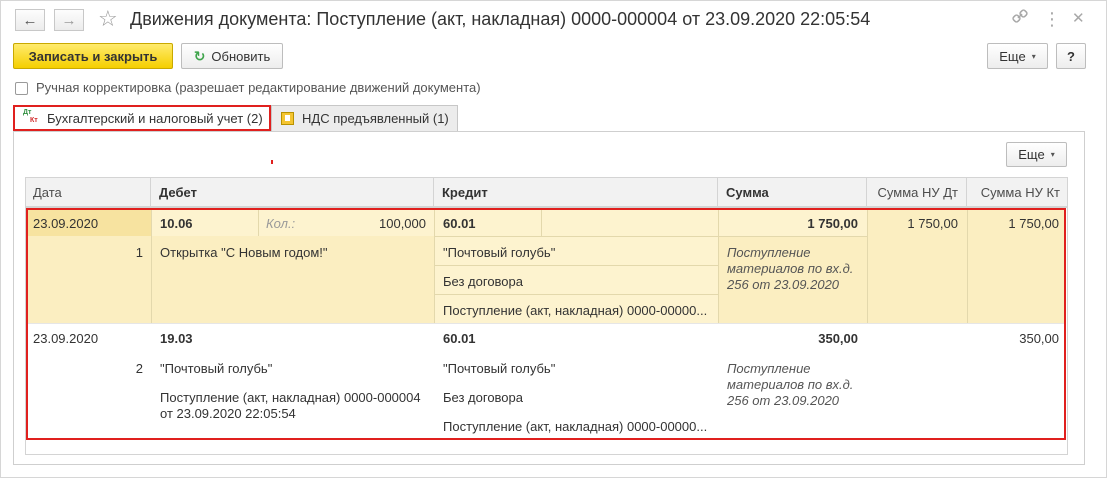  I want to click on refresh-label: Обновить, so click(241, 56).